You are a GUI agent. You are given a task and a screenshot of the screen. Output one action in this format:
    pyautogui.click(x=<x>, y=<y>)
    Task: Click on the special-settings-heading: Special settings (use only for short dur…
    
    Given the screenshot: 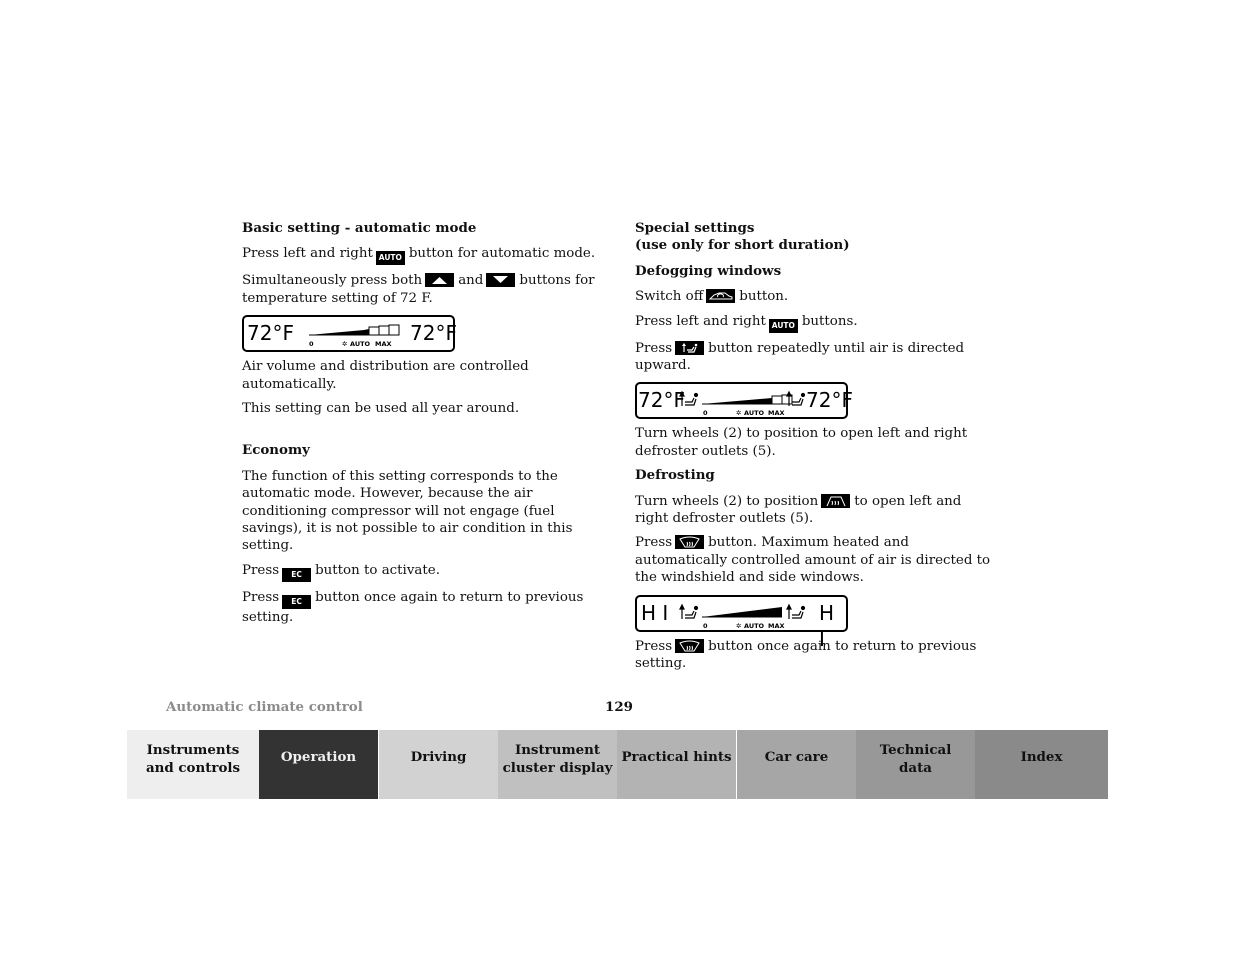 What is the action you would take?
    pyautogui.click(x=742, y=237)
    